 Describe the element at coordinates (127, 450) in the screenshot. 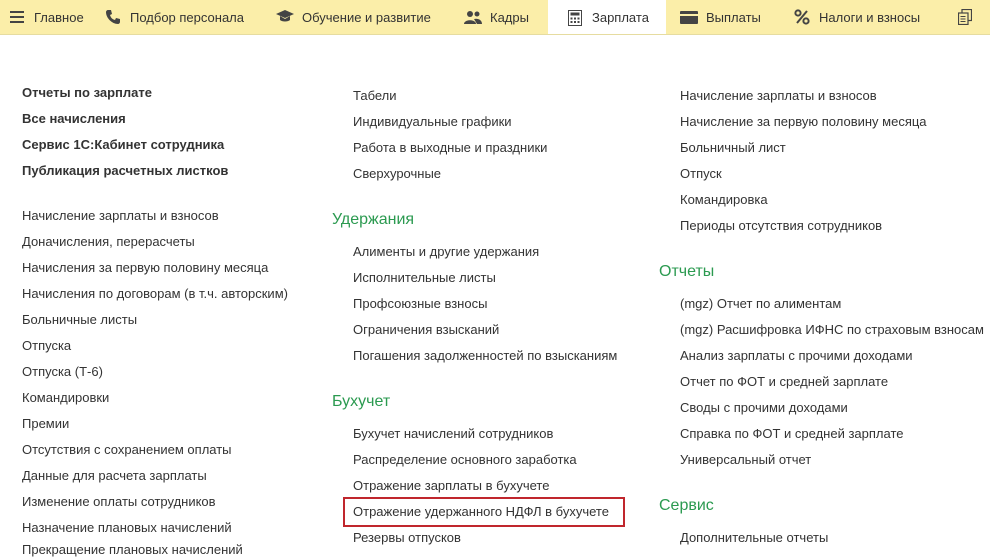

I see `link-paid-absences: Отсутствия с сохранением оплаты` at that location.